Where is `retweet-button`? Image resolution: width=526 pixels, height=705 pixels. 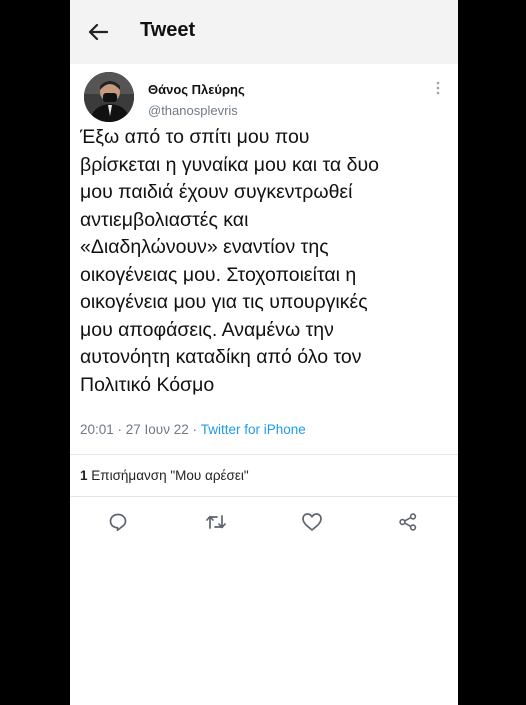
retweet-button is located at coordinates (216, 522).